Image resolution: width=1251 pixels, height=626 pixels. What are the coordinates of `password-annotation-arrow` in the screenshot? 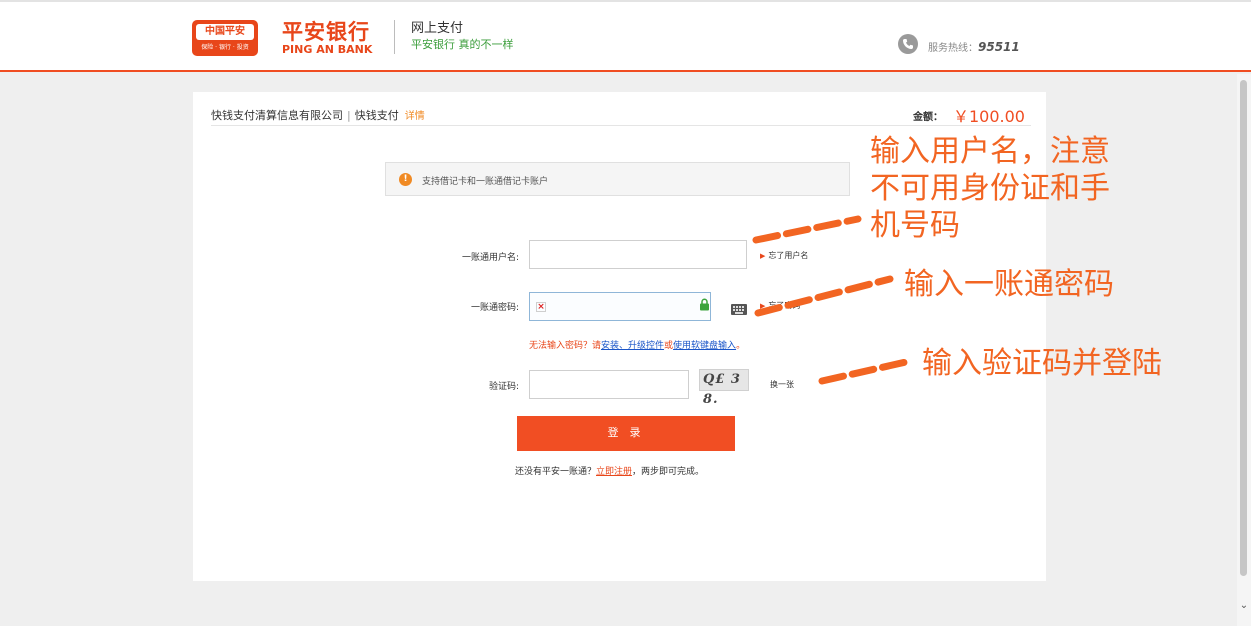 It's located at (824, 296).